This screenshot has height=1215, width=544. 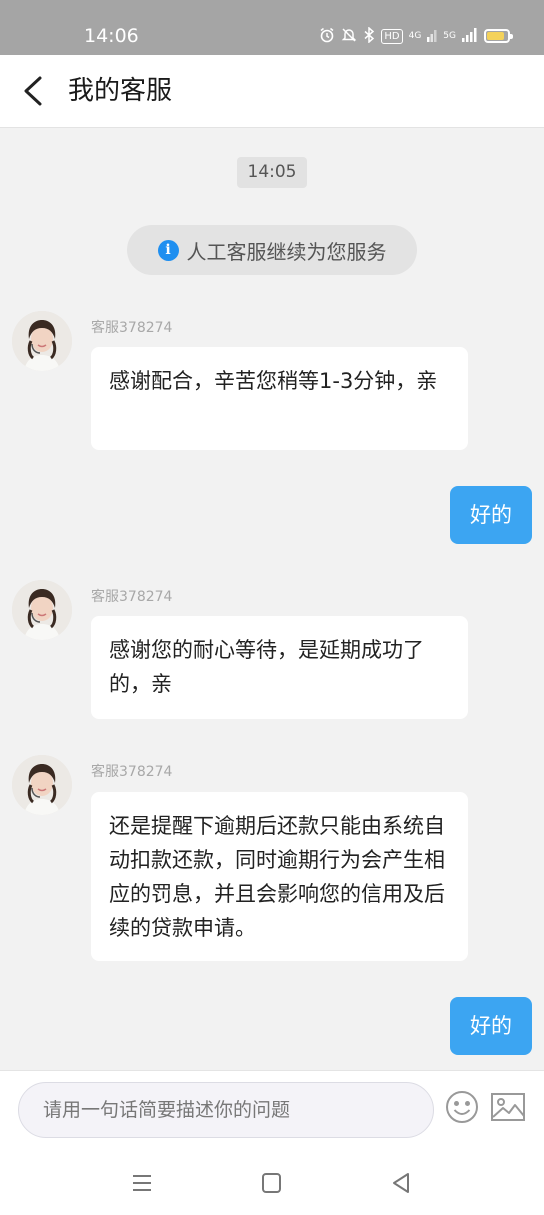 I want to click on back-arrow-icon, so click(x=35, y=91).